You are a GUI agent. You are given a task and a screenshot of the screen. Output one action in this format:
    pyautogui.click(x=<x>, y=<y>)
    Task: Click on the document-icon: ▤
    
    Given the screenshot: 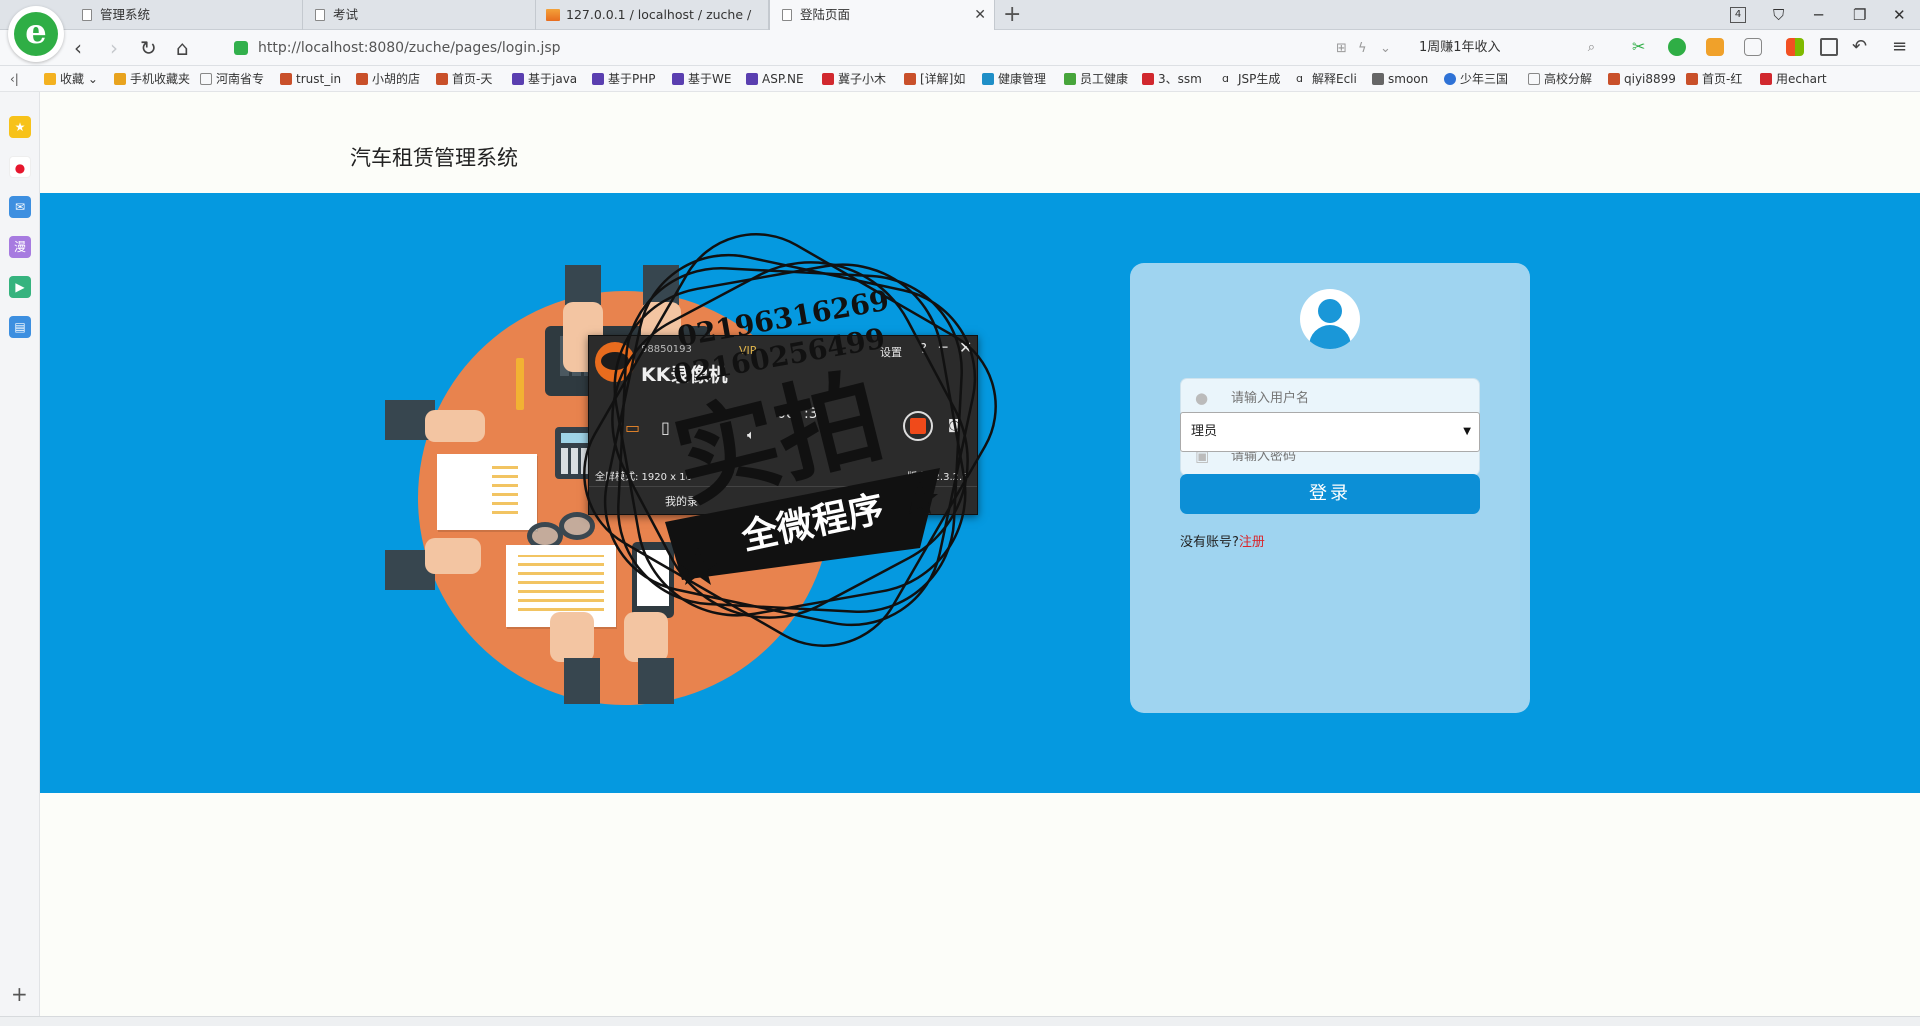 What is the action you would take?
    pyautogui.click(x=20, y=327)
    